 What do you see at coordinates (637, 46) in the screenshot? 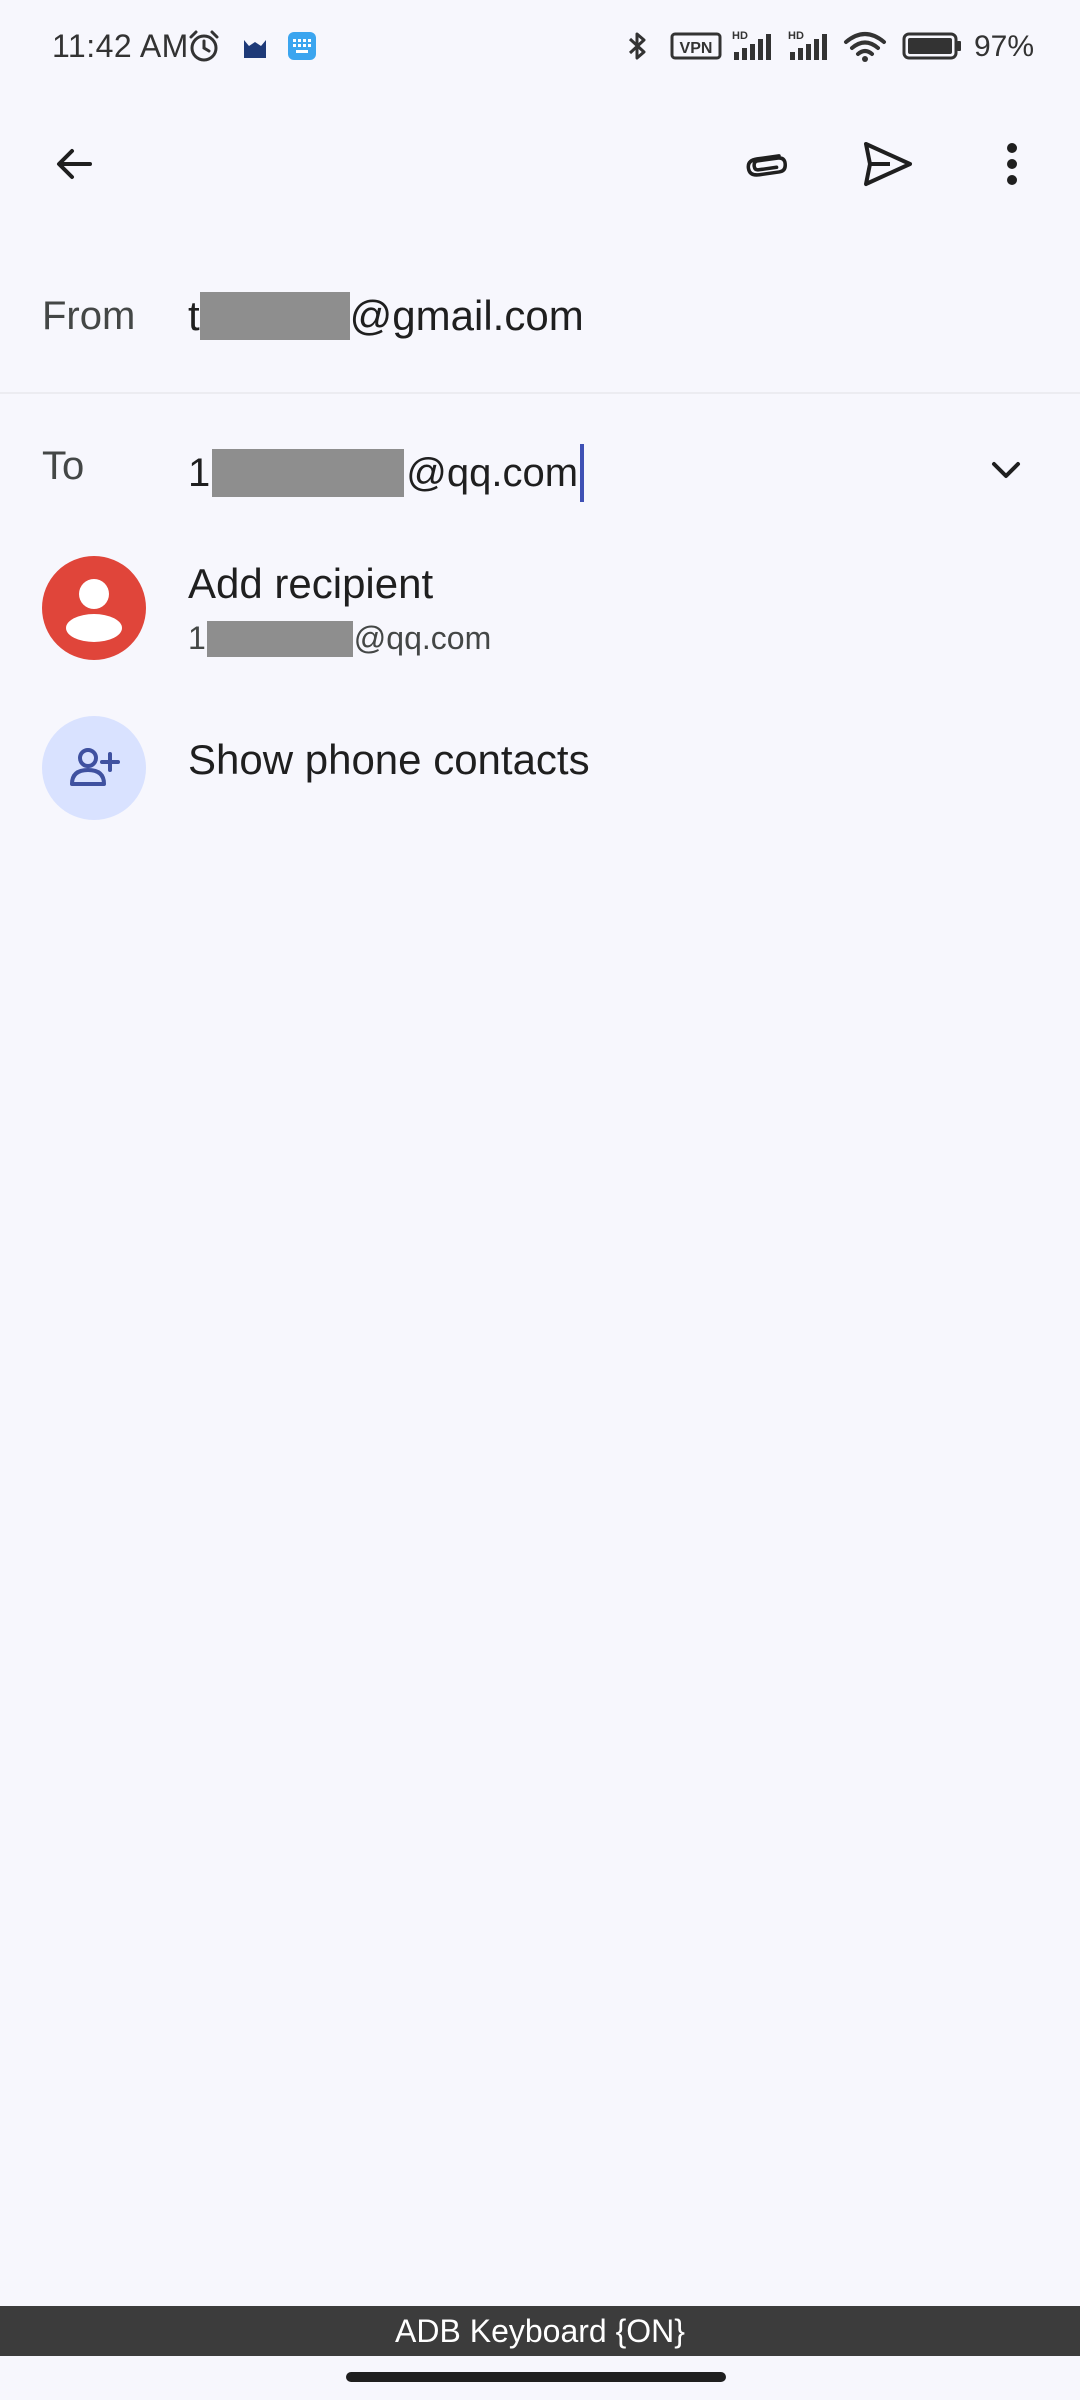
I see `bluetooth-icon` at bounding box center [637, 46].